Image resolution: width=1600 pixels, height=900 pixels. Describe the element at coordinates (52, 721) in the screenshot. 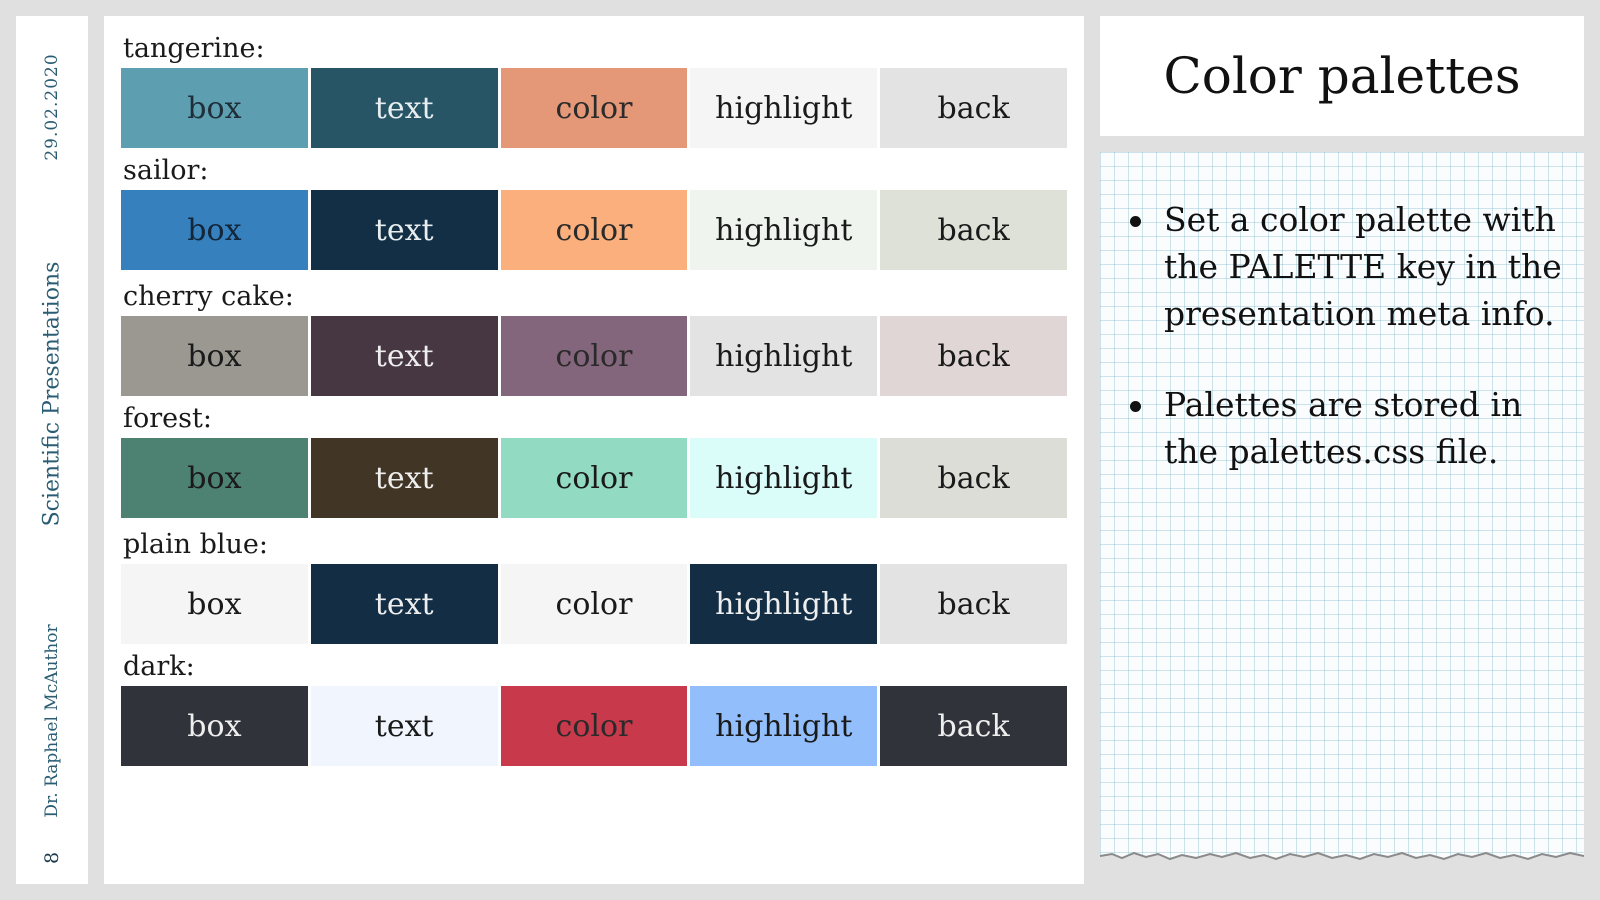

I see `author-name: Dr. Raphael McAuthor` at that location.